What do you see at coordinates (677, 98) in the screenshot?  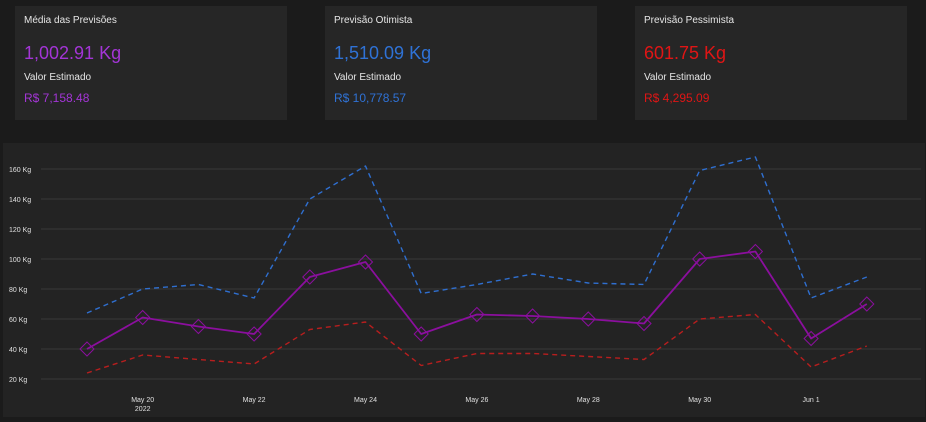 I see `card-money-value: R$ 4,295.09` at bounding box center [677, 98].